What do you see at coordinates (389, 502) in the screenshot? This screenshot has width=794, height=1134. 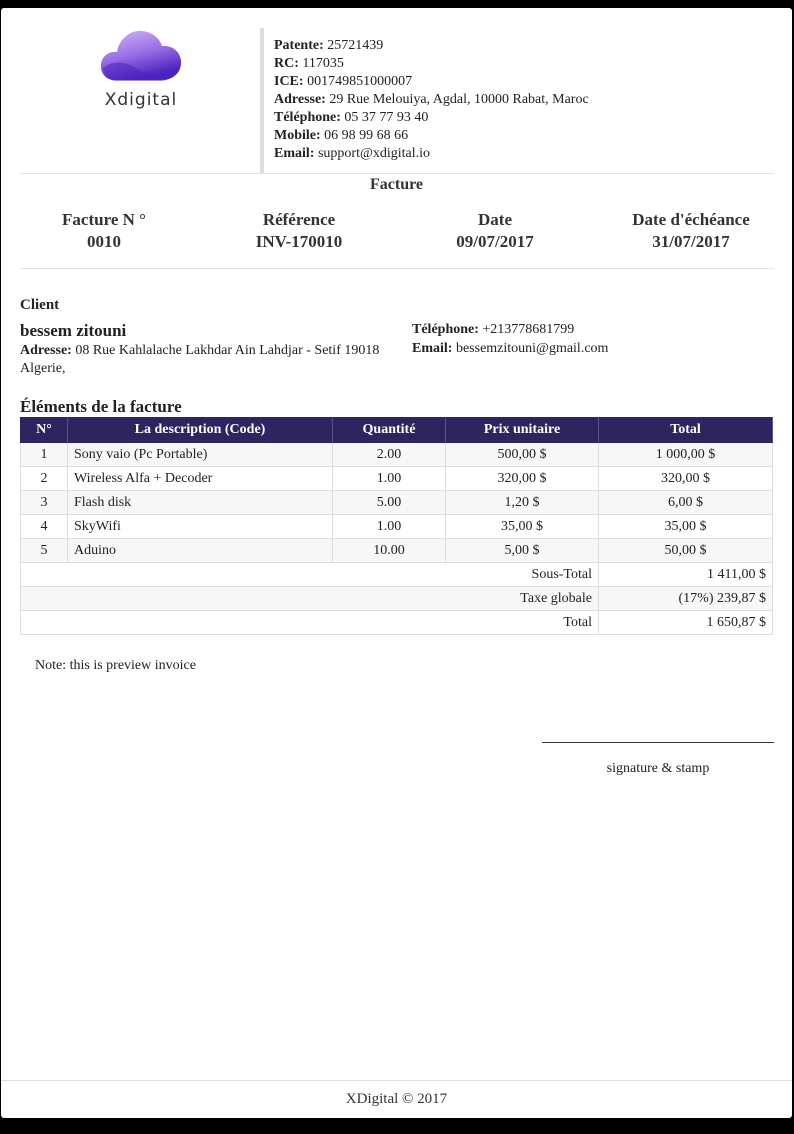 I see `cell-quantity: 5.00` at bounding box center [389, 502].